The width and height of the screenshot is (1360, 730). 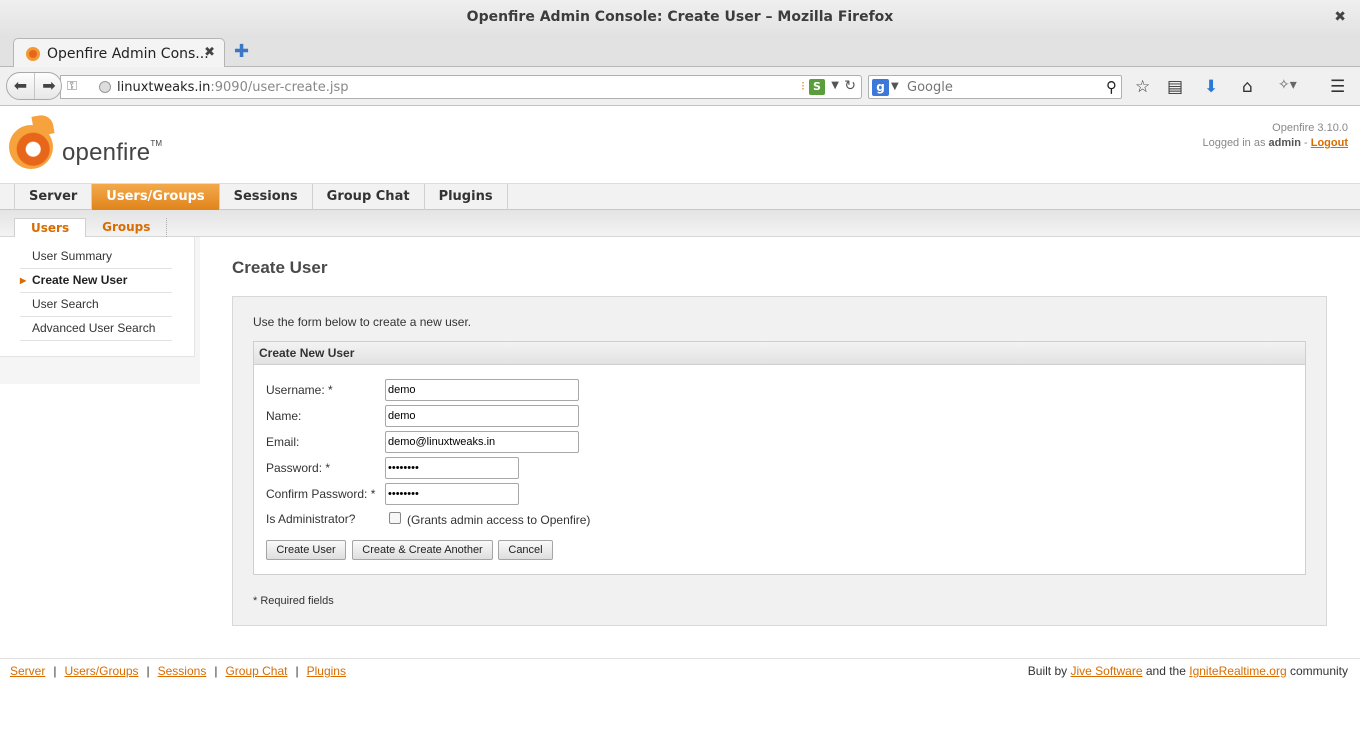 What do you see at coordinates (835, 85) in the screenshot?
I see `url-dropdown-icon: ▼` at bounding box center [835, 85].